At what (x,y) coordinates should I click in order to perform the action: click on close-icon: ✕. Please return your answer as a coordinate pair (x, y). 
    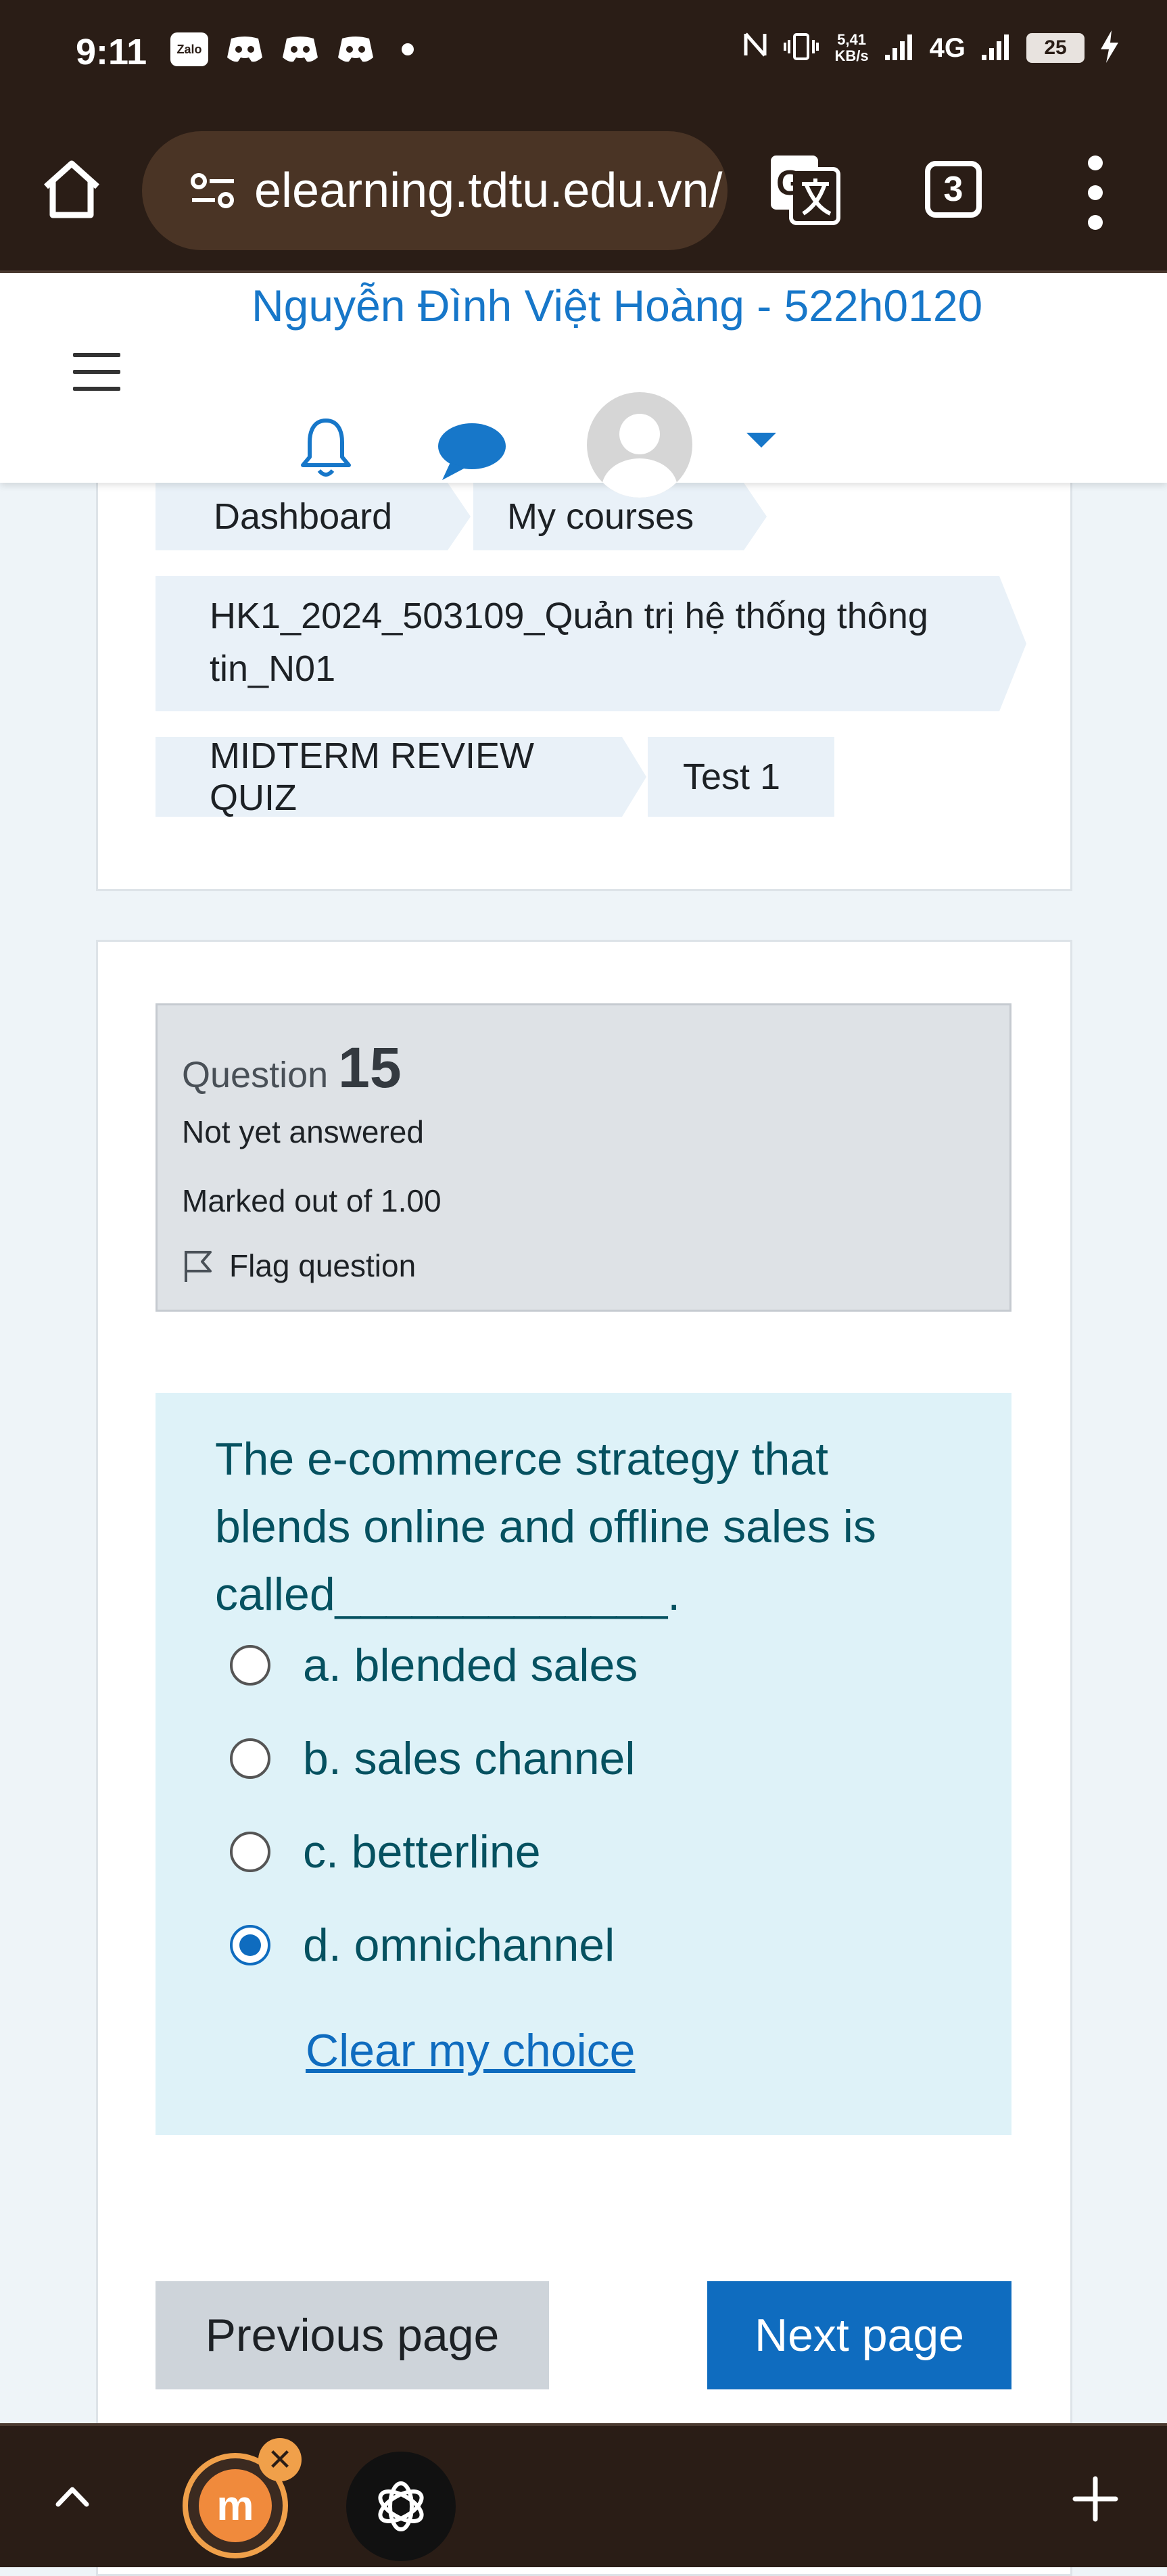
    Looking at the image, I should click on (280, 2459).